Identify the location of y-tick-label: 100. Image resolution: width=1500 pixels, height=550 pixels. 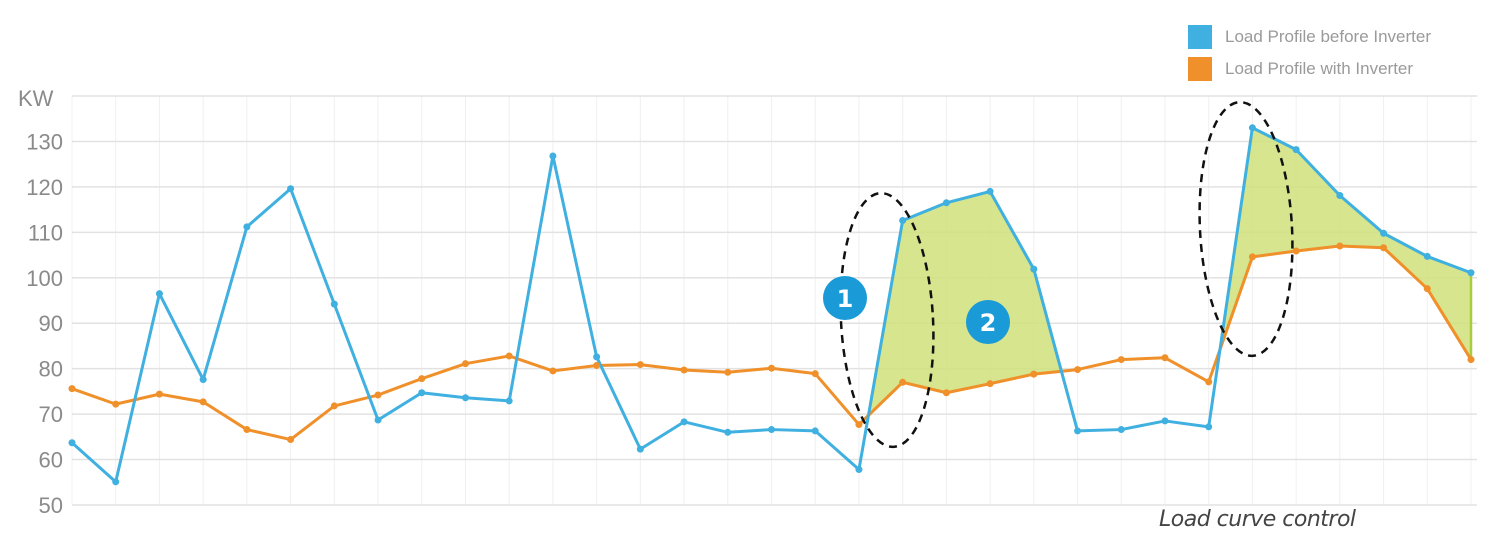
(44, 278).